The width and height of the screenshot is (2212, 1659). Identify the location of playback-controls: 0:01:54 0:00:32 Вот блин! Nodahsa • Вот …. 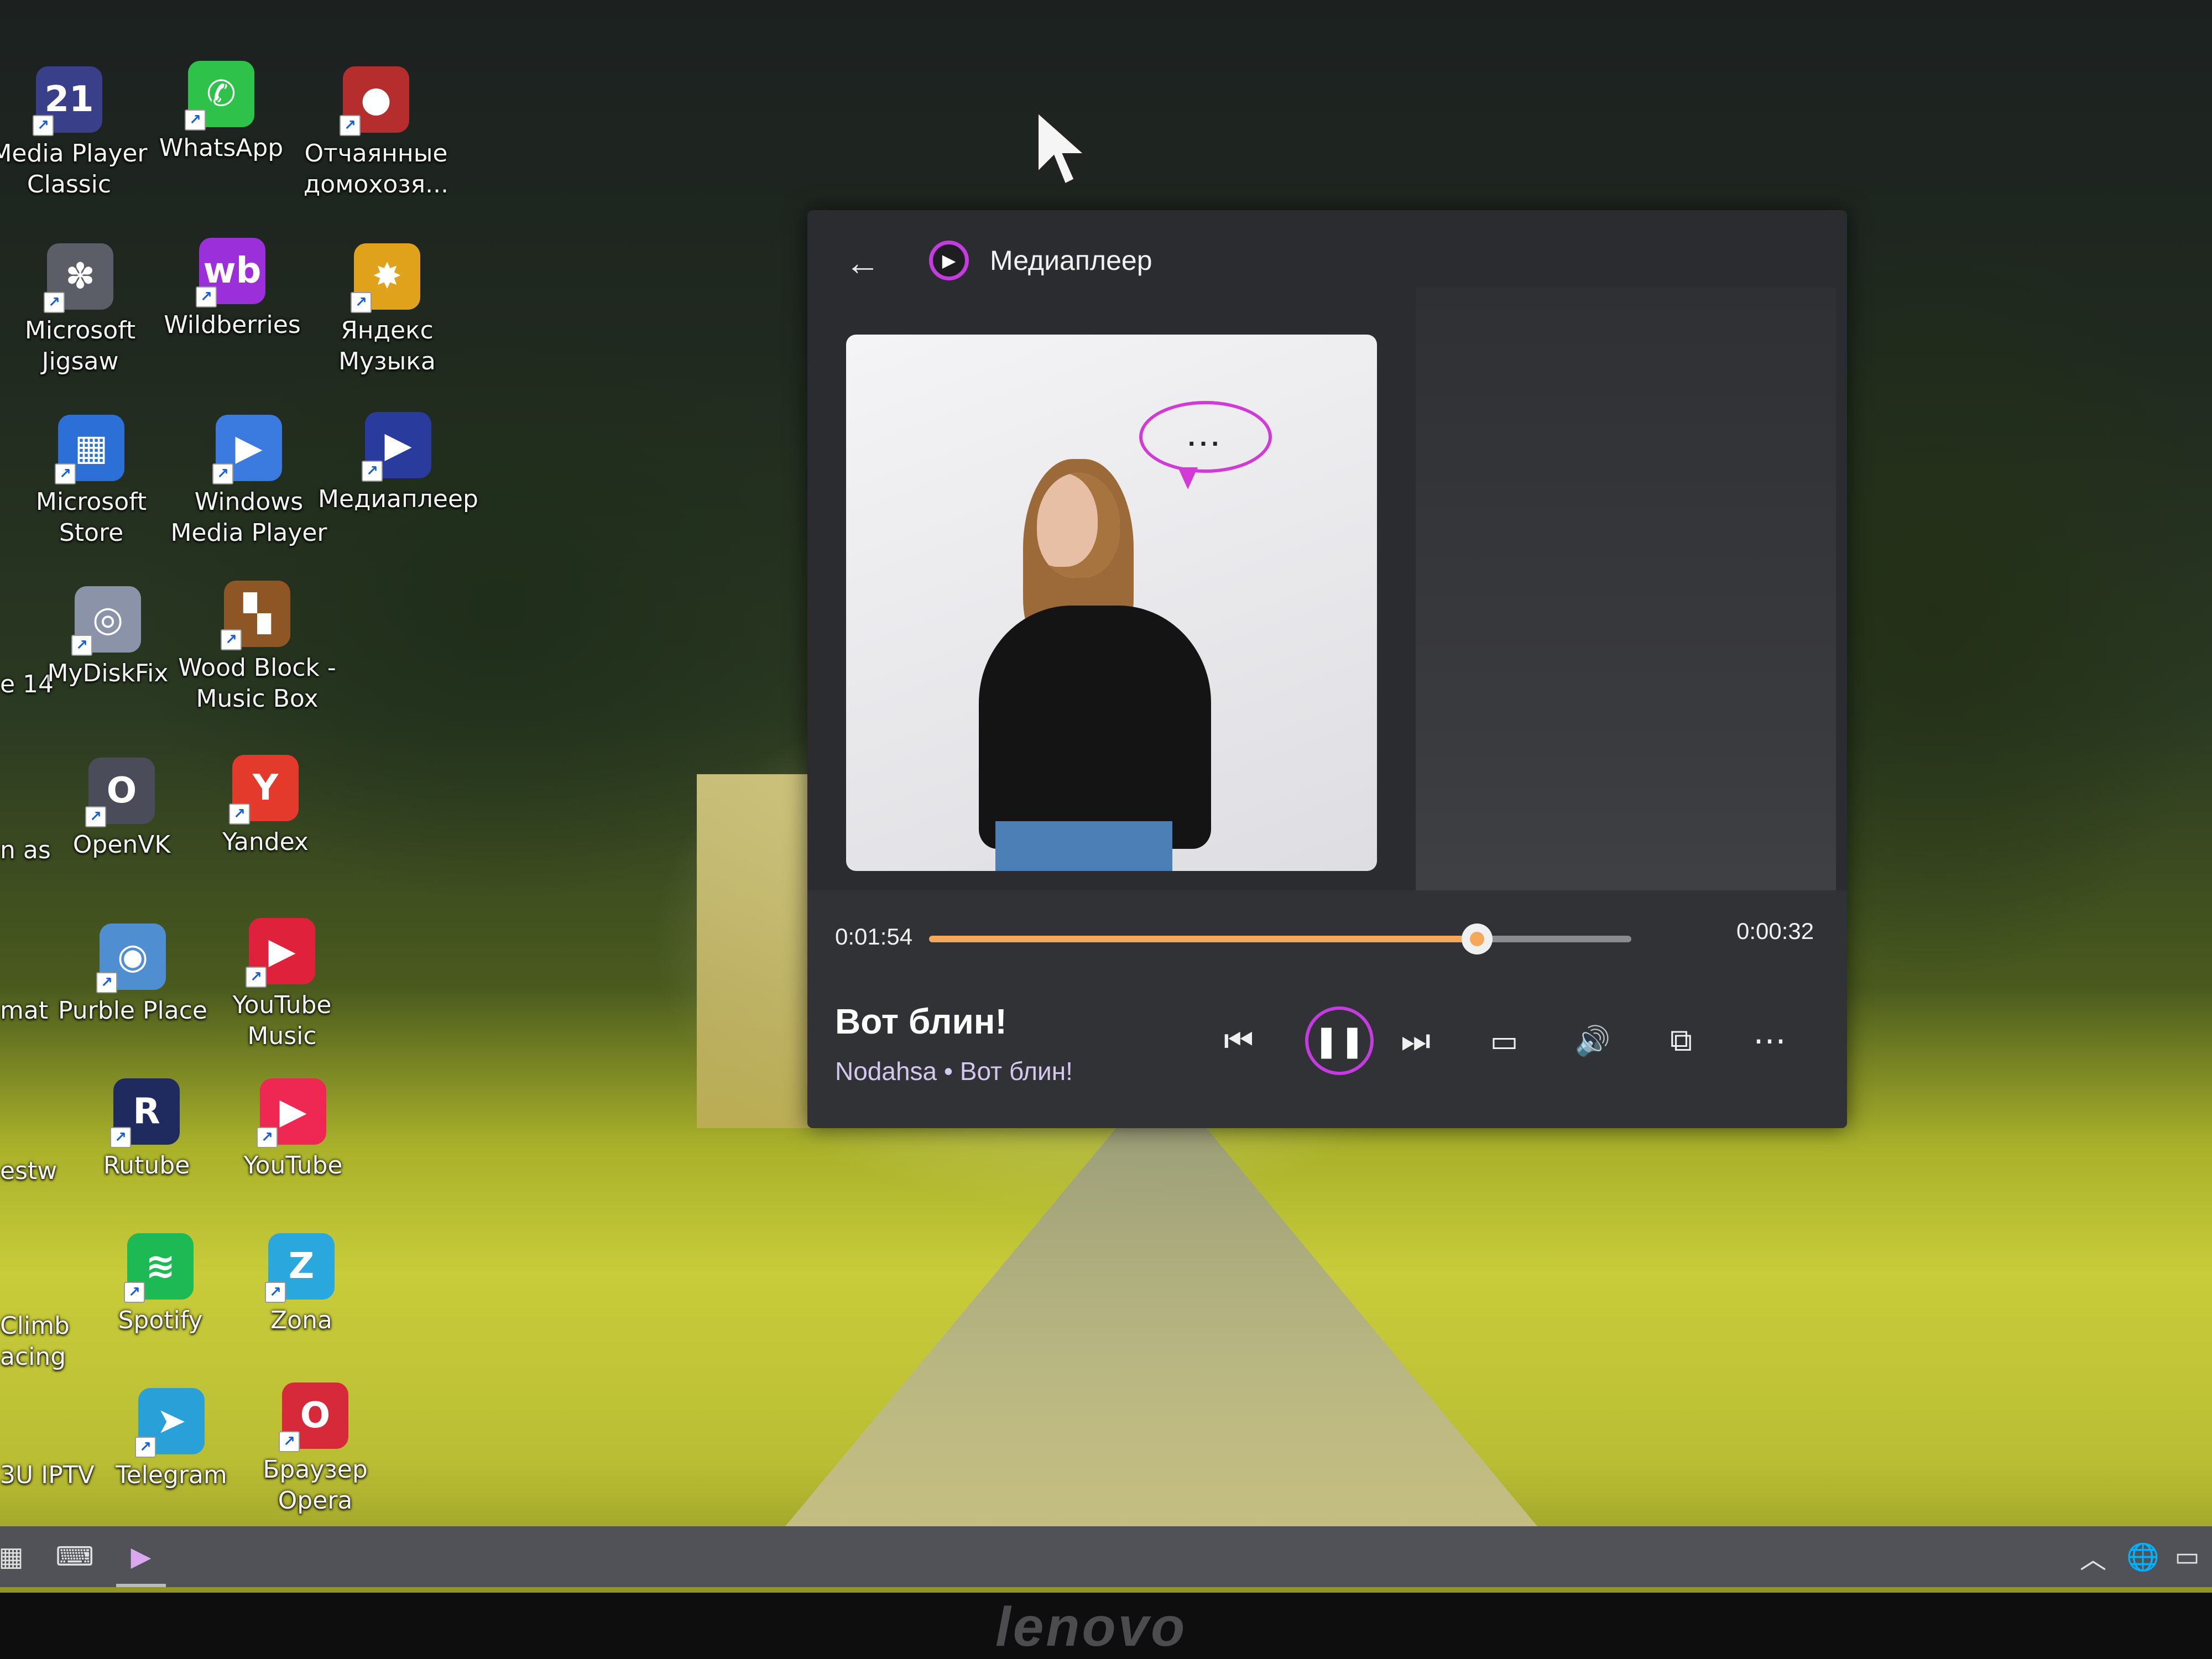
(1327, 1009).